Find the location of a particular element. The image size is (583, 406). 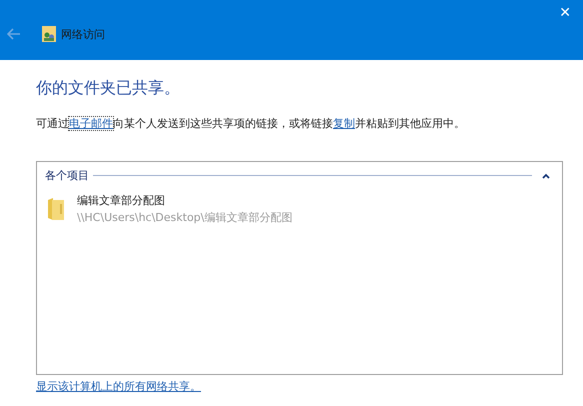

close-button: ✕ is located at coordinates (565, 13).